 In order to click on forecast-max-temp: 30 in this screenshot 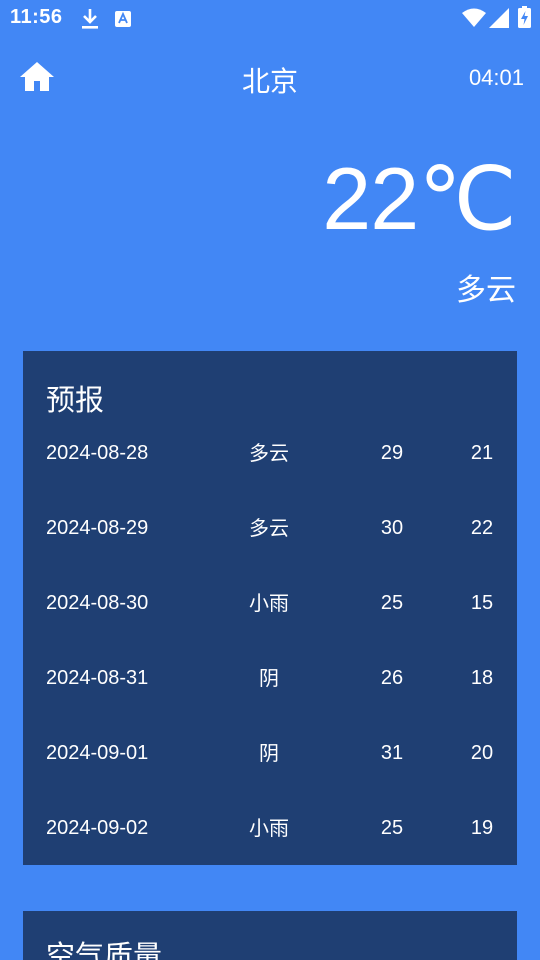, I will do `click(392, 528)`.